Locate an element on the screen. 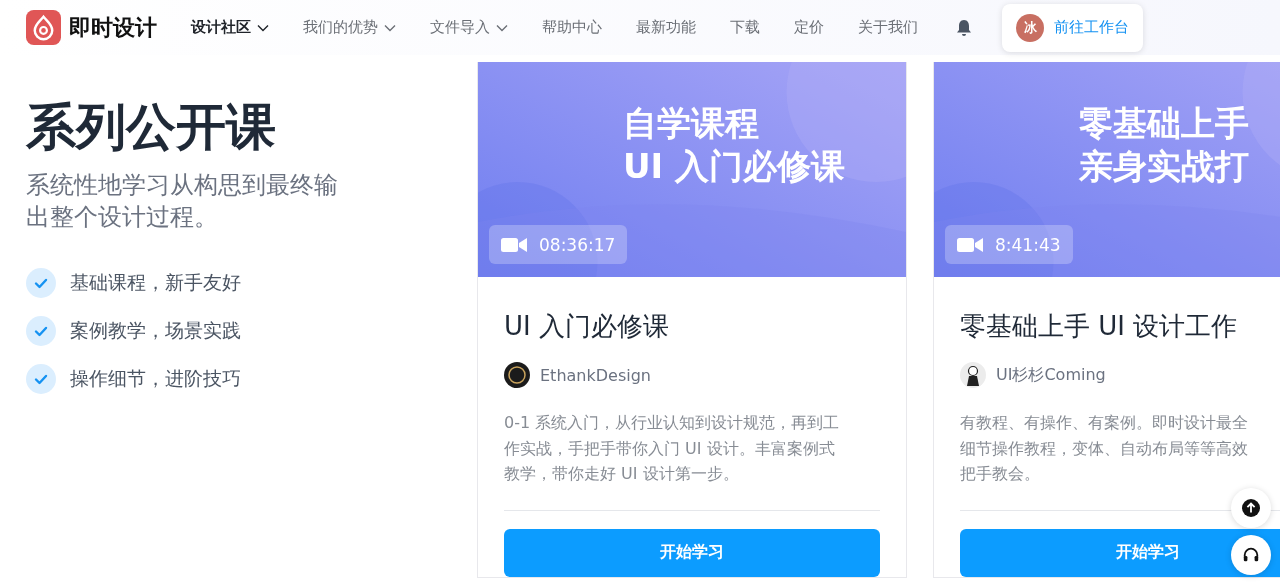 The image size is (1280, 584). duration-text: 8:41:43 is located at coordinates (1028, 244).